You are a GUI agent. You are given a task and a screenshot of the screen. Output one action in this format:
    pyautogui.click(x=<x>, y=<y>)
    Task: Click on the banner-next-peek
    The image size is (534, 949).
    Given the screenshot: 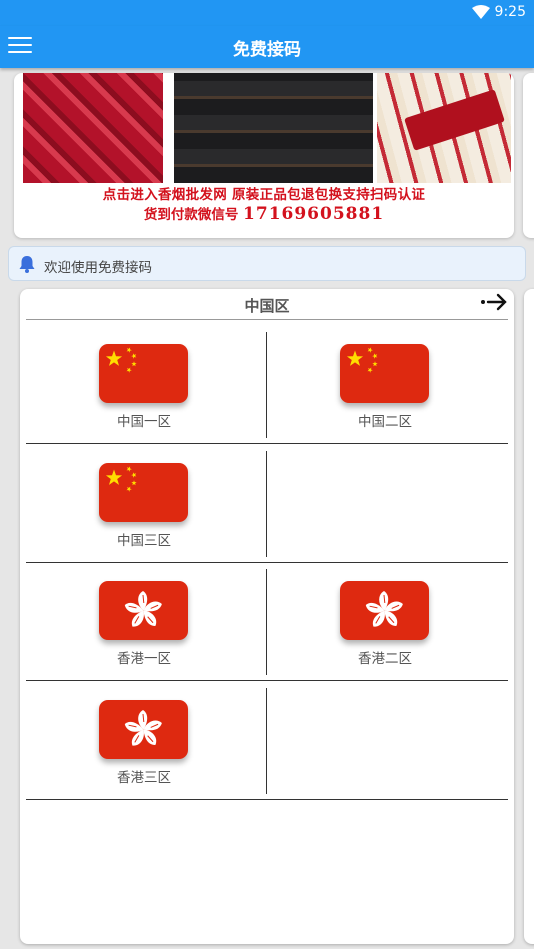 What is the action you would take?
    pyautogui.click(x=528, y=155)
    